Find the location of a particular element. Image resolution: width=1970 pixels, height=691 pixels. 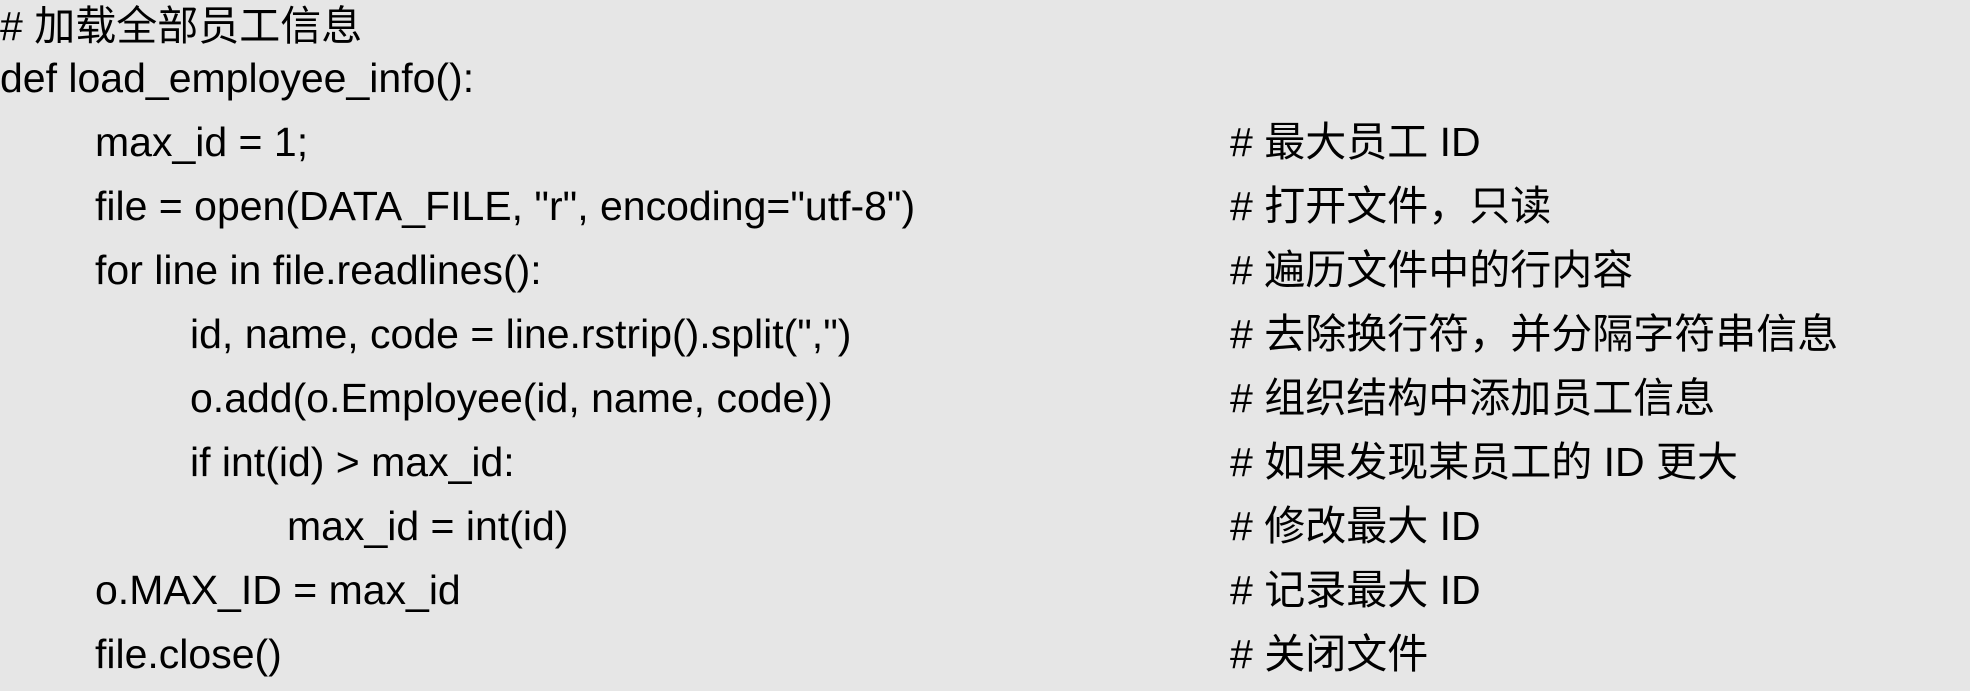

comment-text: # 如果发现某员工的 ID 更大 is located at coordinates (1484, 462).